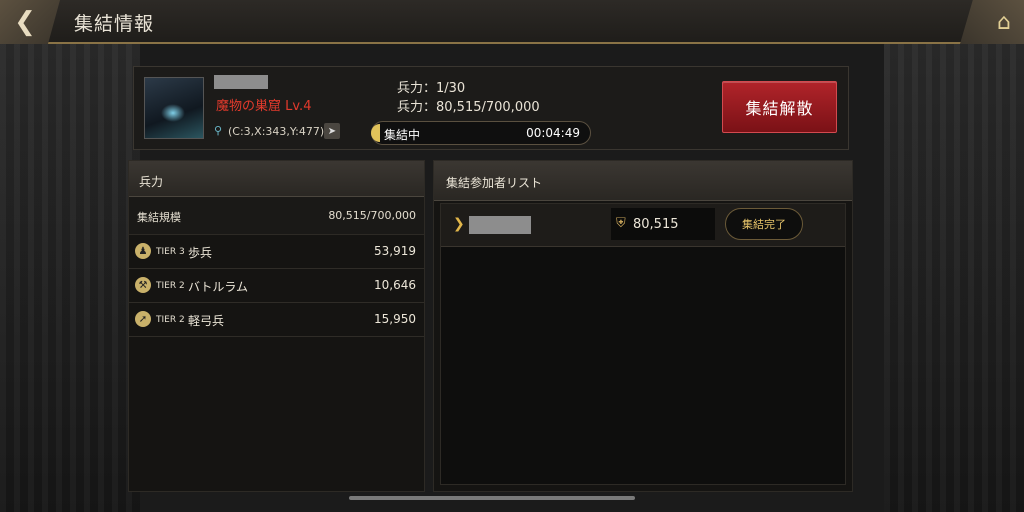 Image resolution: width=1024 pixels, height=512 pixels. Describe the element at coordinates (276, 131) in the screenshot. I see `coordinates-link: (C:3,X:343,Y:477)` at that location.